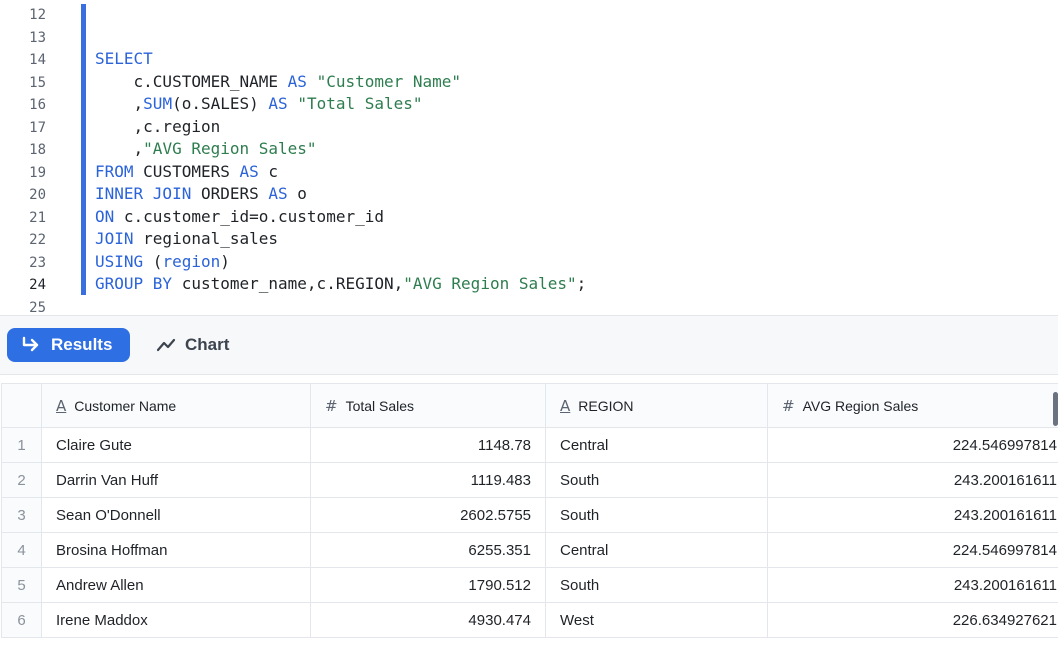  Describe the element at coordinates (428, 405) in the screenshot. I see `column-header-total-sales: # Total Sales` at that location.